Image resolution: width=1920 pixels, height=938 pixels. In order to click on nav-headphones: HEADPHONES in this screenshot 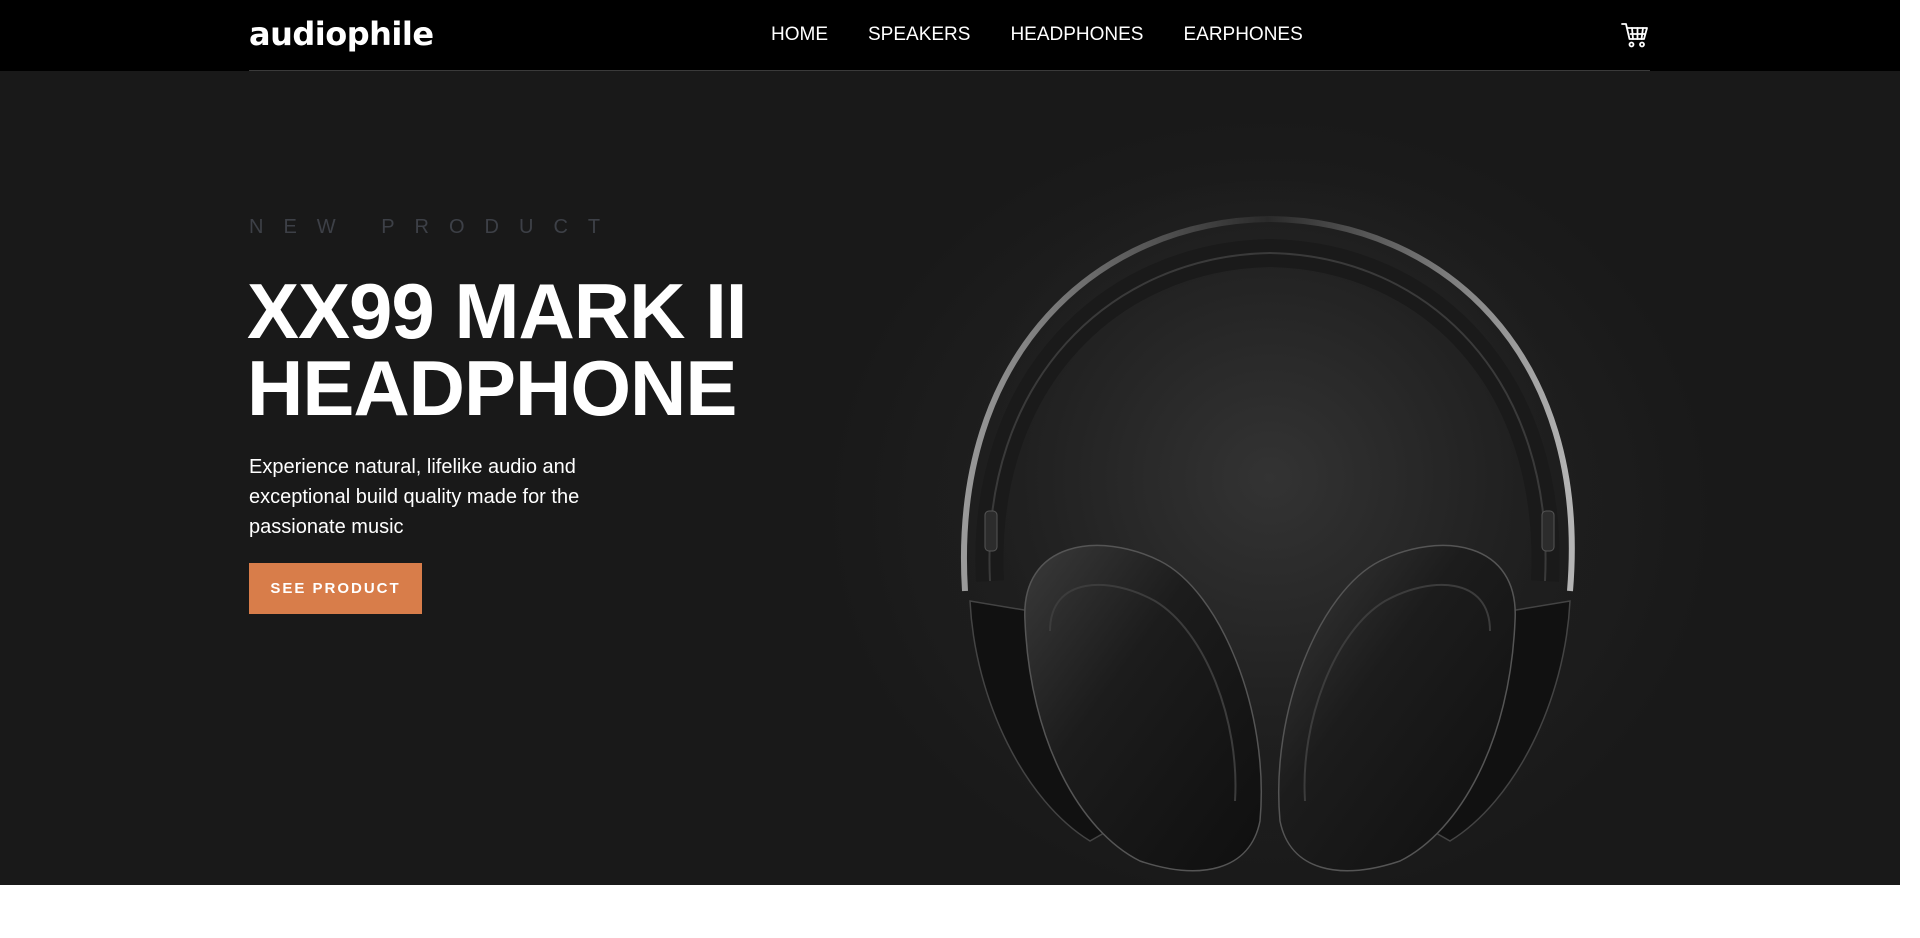, I will do `click(1076, 35)`.